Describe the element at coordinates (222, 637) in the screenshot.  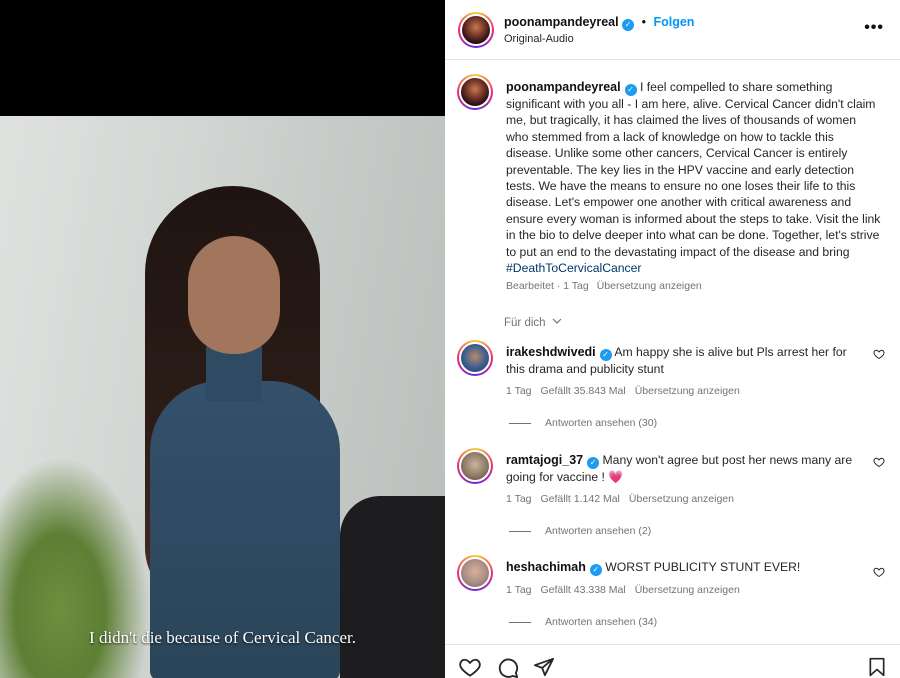
I see `video-subtitle: I didn't die because of Cervical Cancer.` at that location.